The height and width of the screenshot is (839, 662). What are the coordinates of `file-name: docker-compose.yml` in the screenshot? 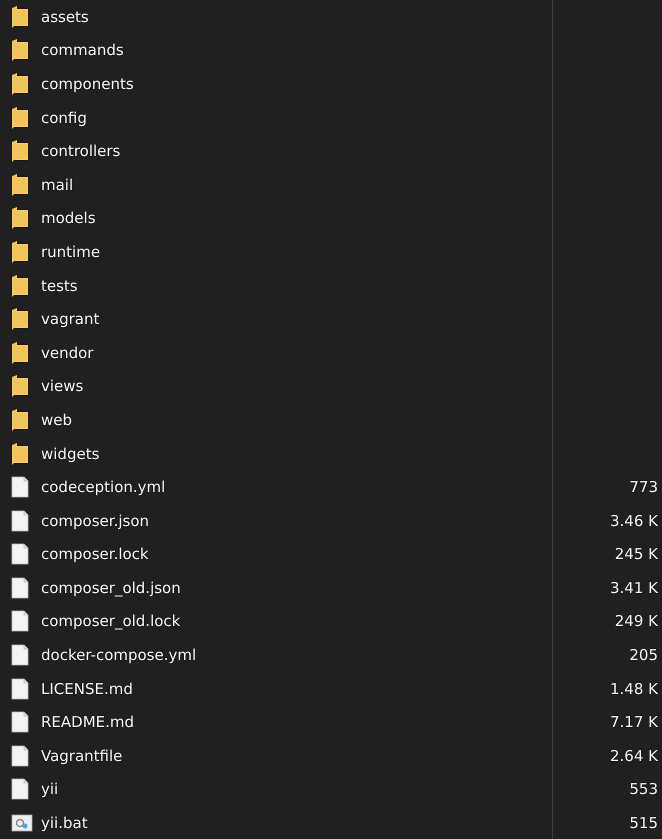 It's located at (118, 655).